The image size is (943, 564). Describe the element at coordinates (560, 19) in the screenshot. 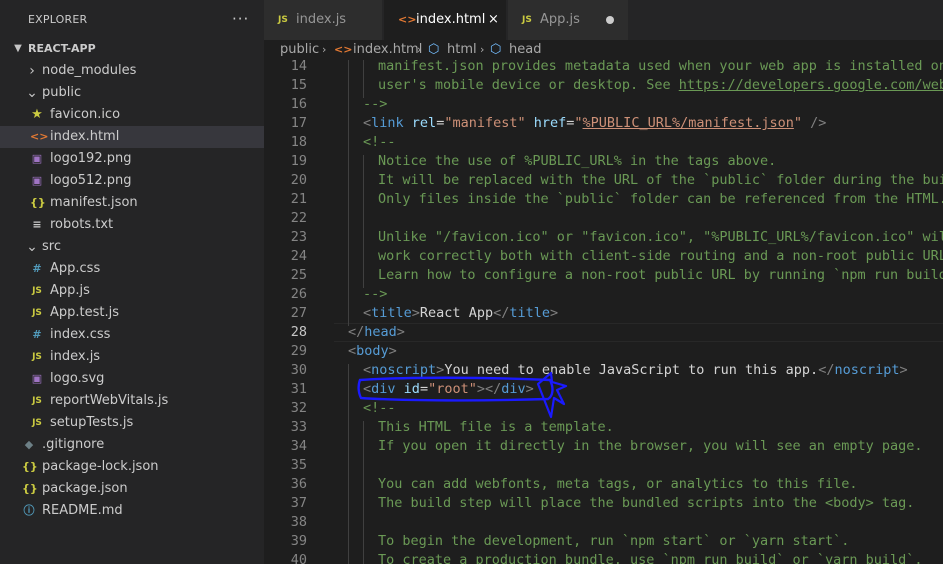

I see `tab-label: App.js` at that location.